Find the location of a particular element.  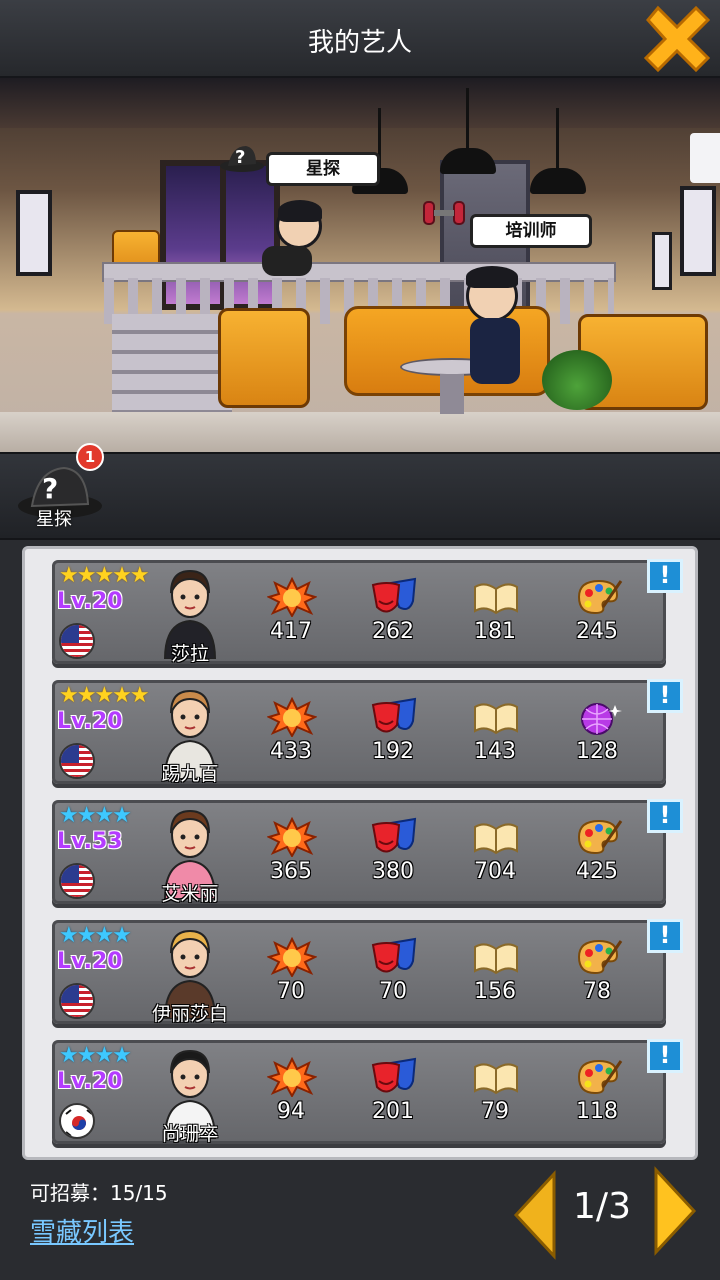

page-indicator: 1/3 is located at coordinates (602, 1206).